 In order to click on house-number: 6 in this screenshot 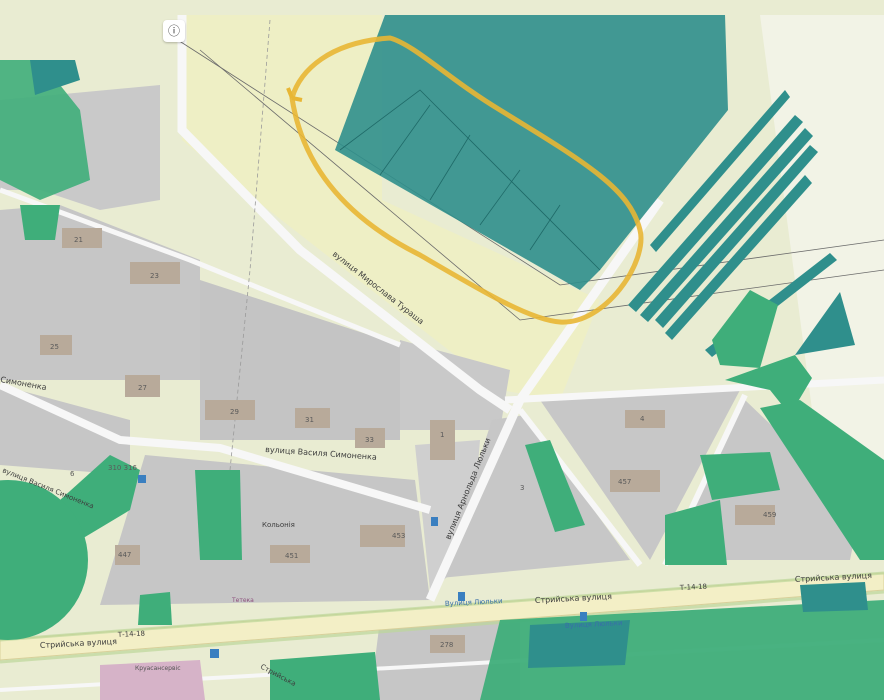, I will do `click(72, 474)`.